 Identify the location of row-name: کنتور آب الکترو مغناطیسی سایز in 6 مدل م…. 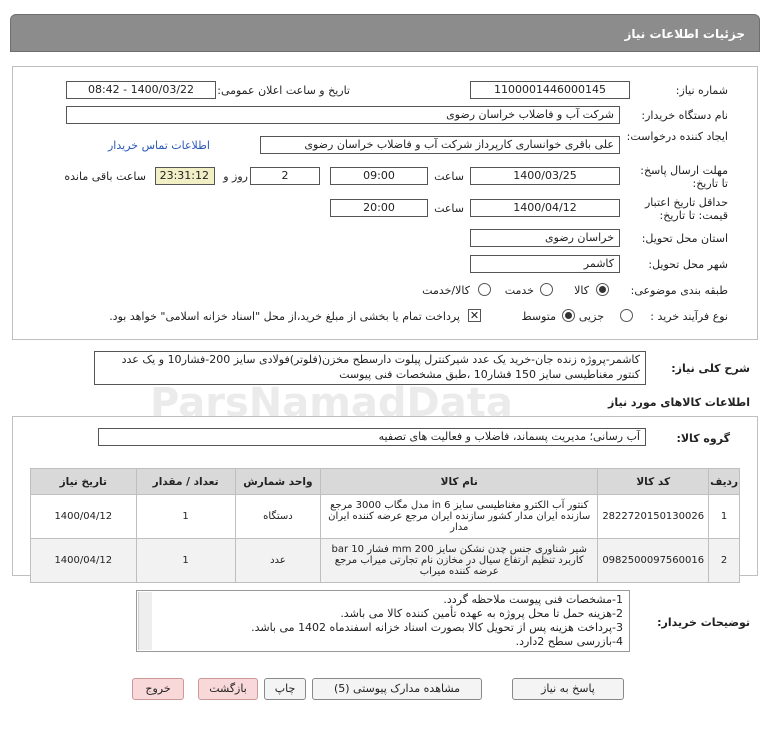
(459, 516).